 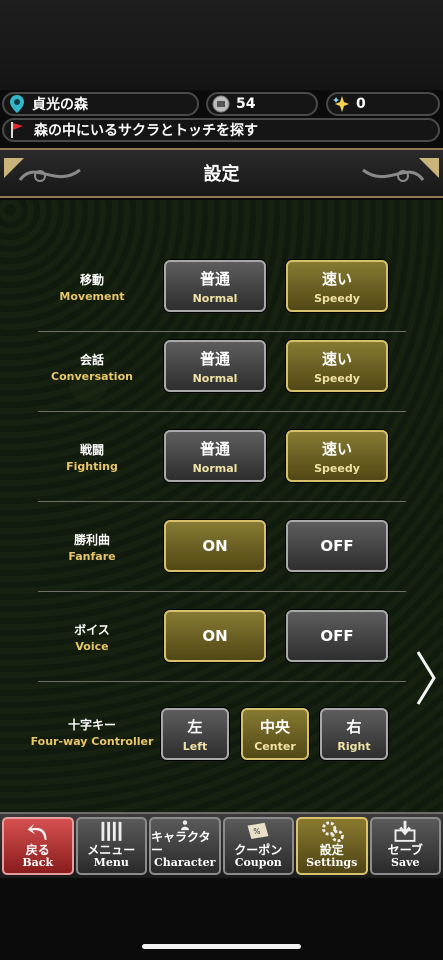 I want to click on setting-label-en: Voice, so click(x=92, y=646).